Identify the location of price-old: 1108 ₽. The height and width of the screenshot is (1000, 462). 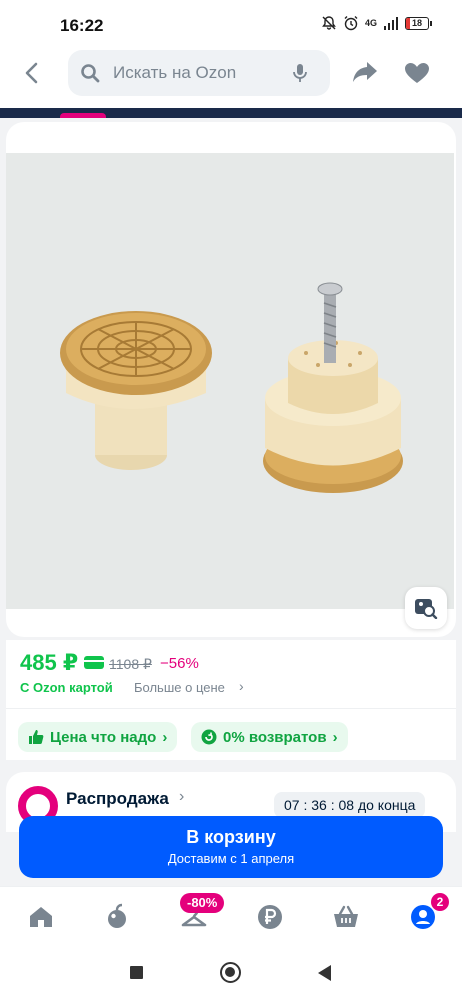
(130, 664).